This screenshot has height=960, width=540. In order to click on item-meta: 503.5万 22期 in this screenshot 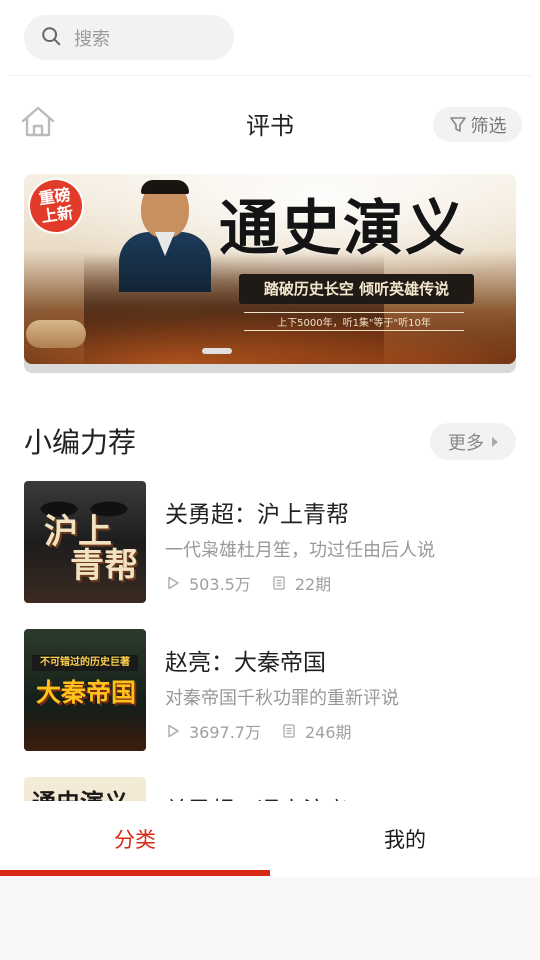, I will do `click(248, 583)`.